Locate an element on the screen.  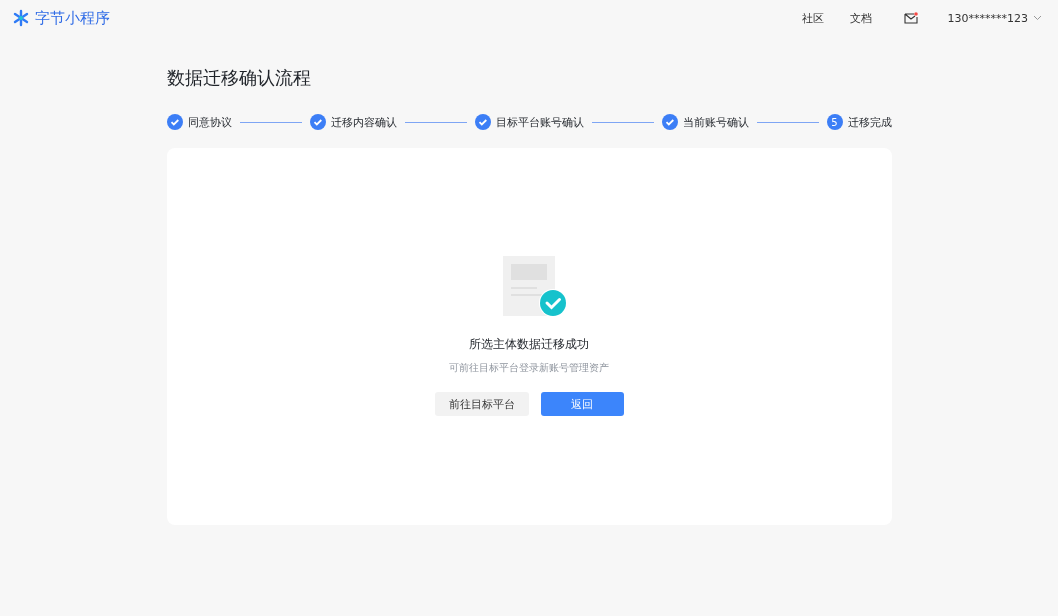
result-title: 所选主体数据迁移成功 is located at coordinates (529, 344).